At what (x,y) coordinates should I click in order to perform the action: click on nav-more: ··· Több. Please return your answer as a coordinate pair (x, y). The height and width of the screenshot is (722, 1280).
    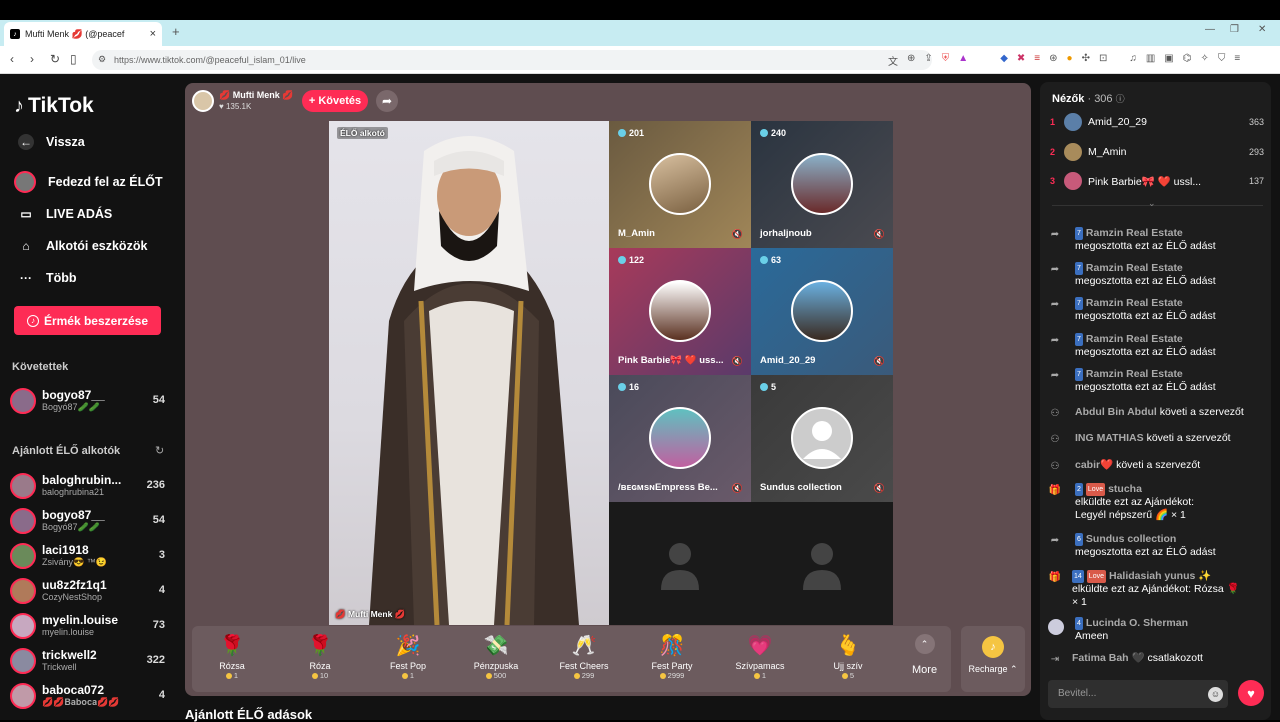
    Looking at the image, I should click on (47, 278).